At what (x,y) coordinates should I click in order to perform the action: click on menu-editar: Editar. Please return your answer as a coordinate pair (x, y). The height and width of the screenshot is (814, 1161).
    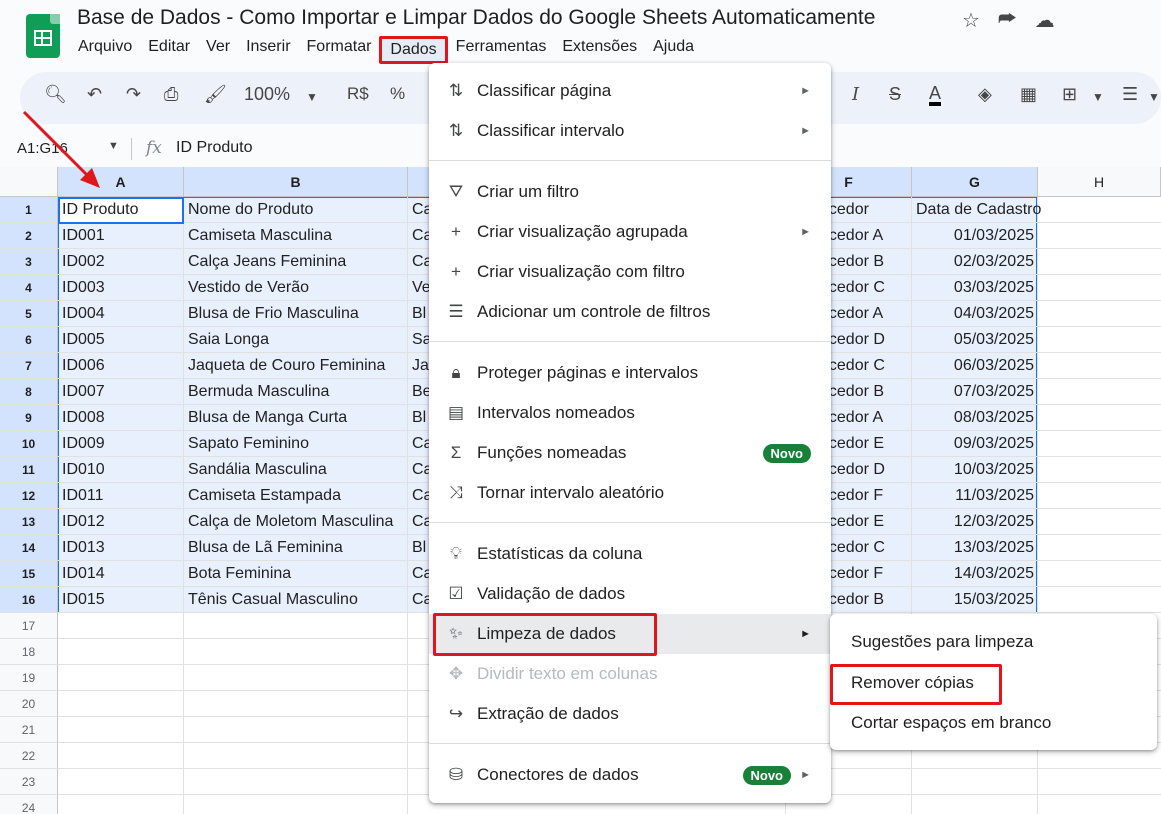
    Looking at the image, I should click on (169, 50).